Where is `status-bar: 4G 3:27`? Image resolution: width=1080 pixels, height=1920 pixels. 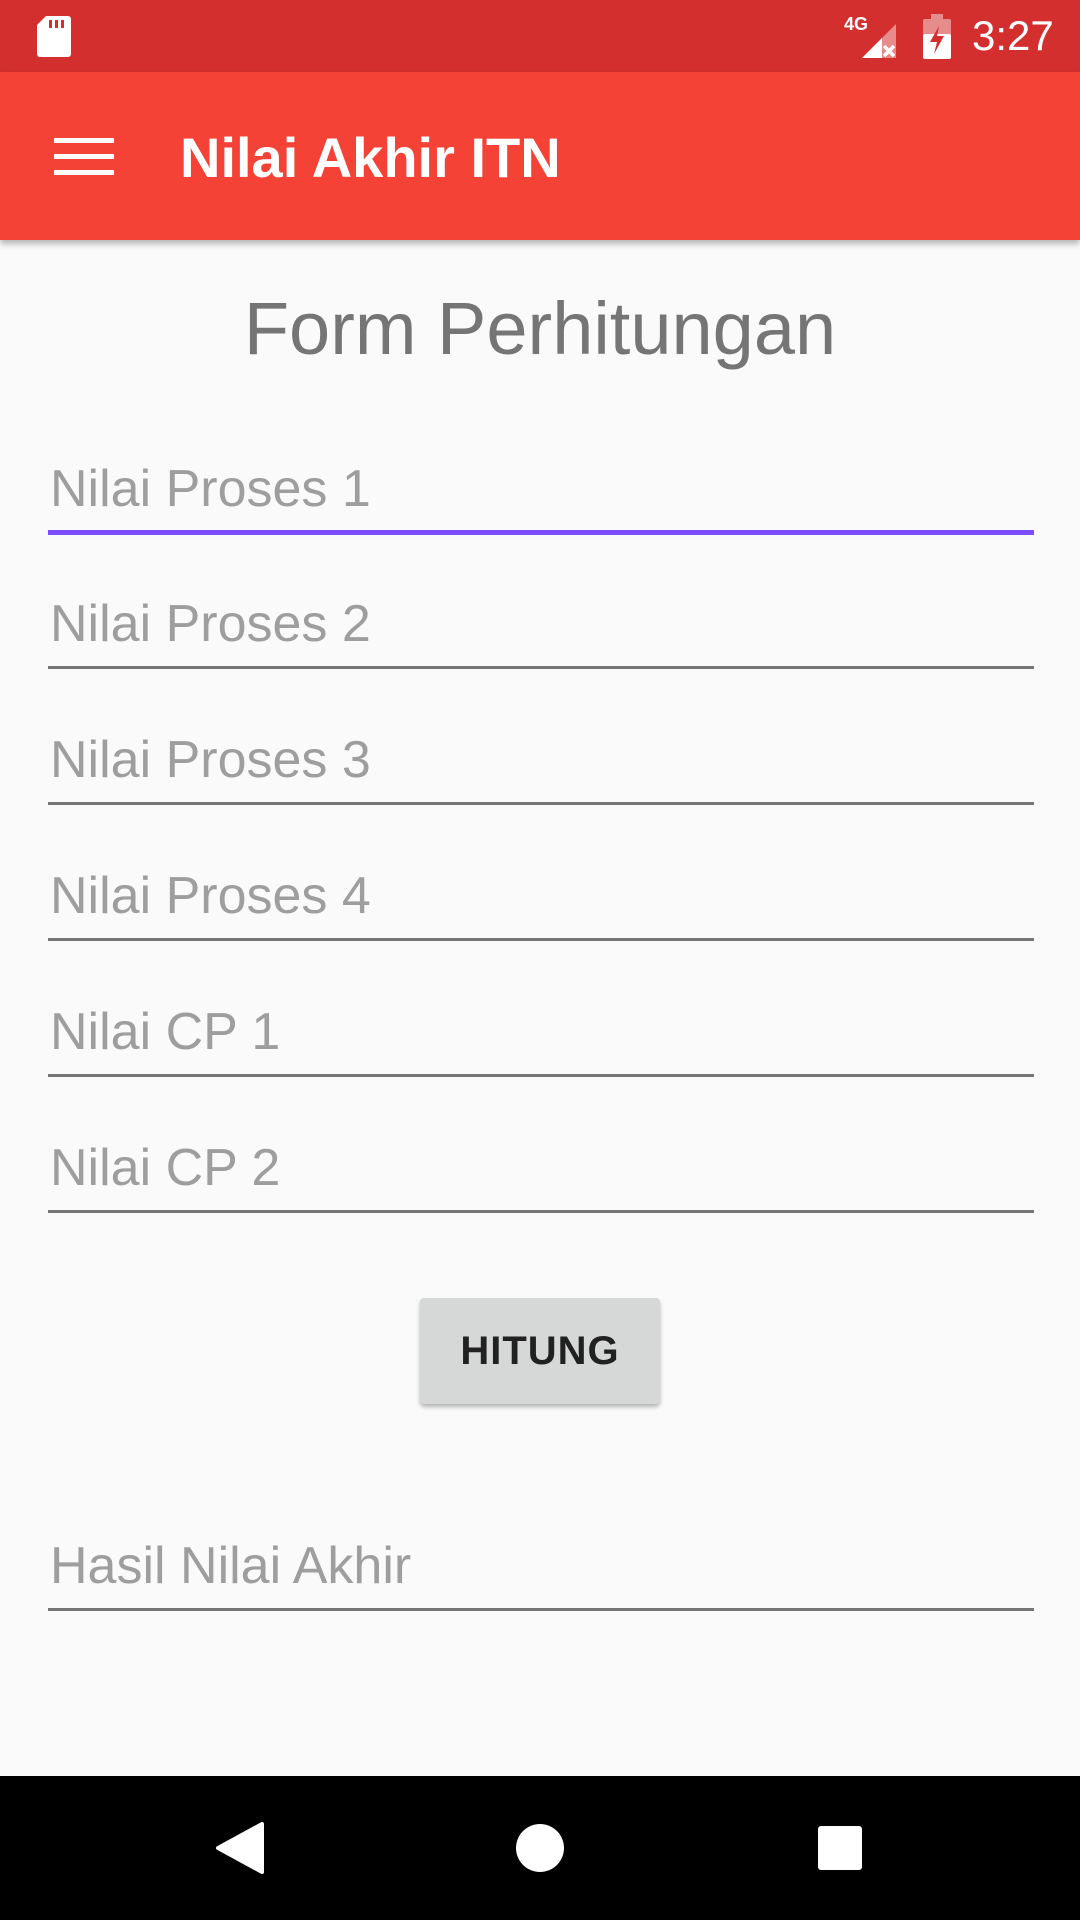
status-bar: 4G 3:27 is located at coordinates (540, 36).